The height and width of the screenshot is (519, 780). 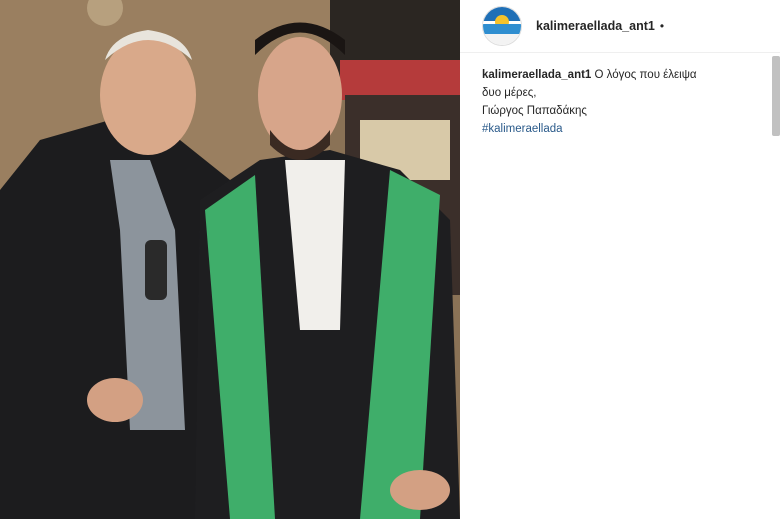 What do you see at coordinates (595, 26) in the screenshot?
I see `username-link: kalimeraellada_ant1` at bounding box center [595, 26].